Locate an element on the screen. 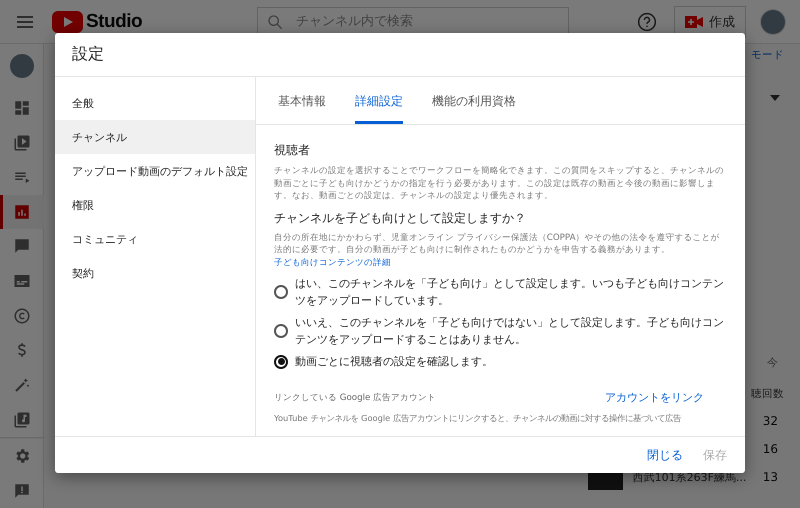  legal-text: 自分の所在地にかかわらず、児童オンライン プライバシー保護法（COPPA）やその他の法令を遵守することが法的に必要です。自分の動画が子ども向けに制作されたものかどうかを申告する義務があります。 子ども向けコンテンツの詳細 is located at coordinates (497, 250).